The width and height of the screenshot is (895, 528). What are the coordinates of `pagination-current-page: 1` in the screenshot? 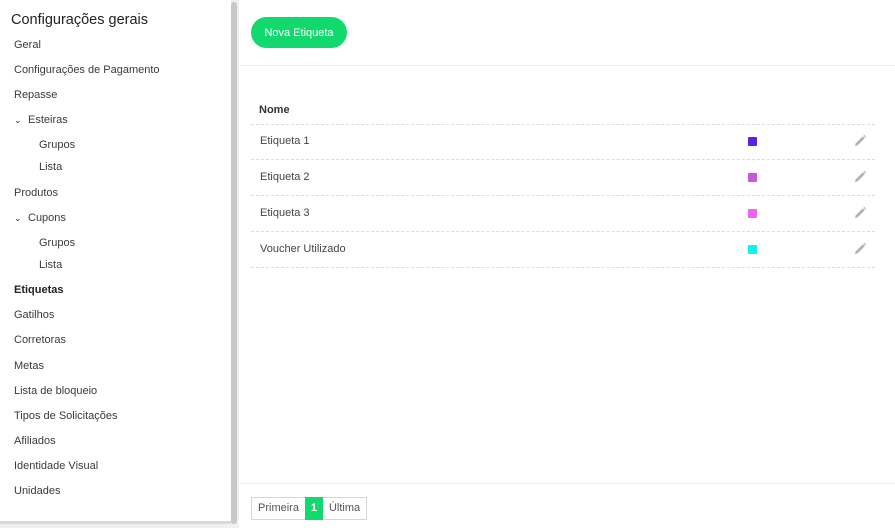 It's located at (313, 508).